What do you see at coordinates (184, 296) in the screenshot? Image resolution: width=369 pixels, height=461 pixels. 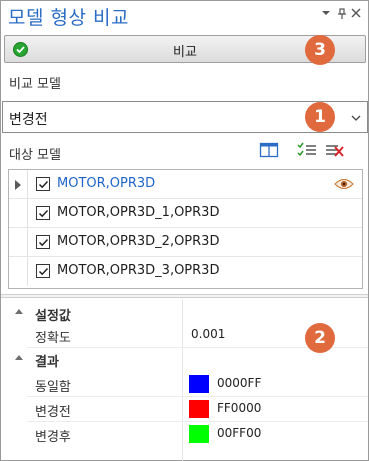 I see `panel-splitter` at bounding box center [184, 296].